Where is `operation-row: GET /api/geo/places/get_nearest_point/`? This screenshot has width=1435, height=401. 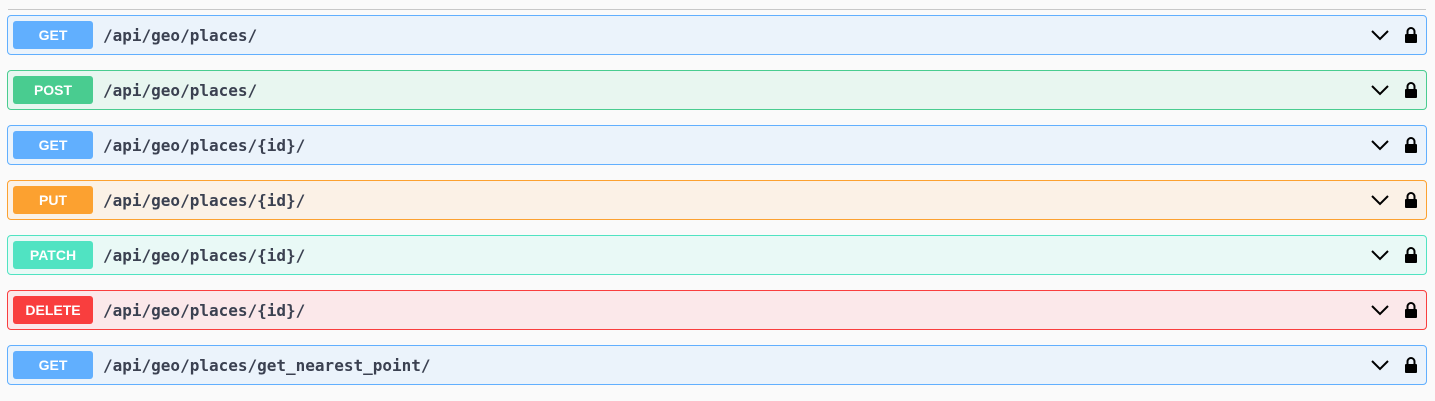 operation-row: GET /api/geo/places/get_nearest_point/ is located at coordinates (717, 365).